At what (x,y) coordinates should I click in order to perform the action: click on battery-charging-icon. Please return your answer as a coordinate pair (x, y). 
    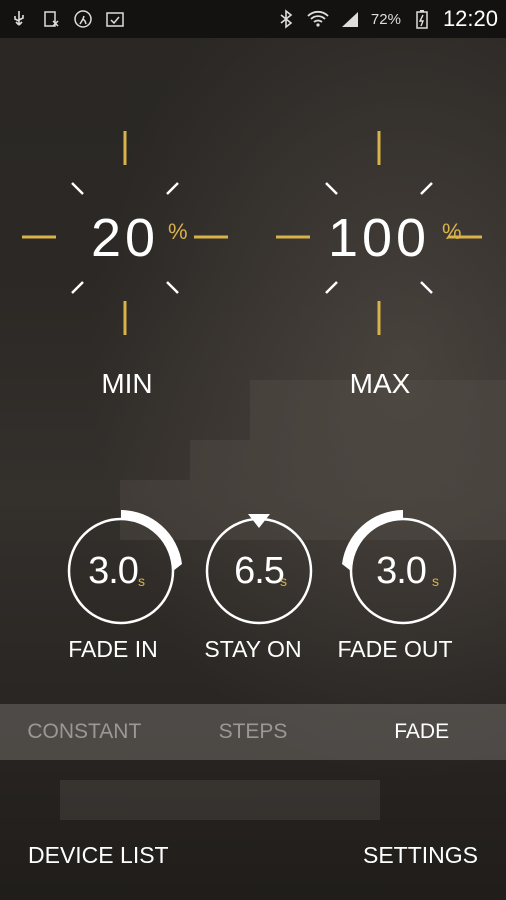
    Looking at the image, I should click on (422, 19).